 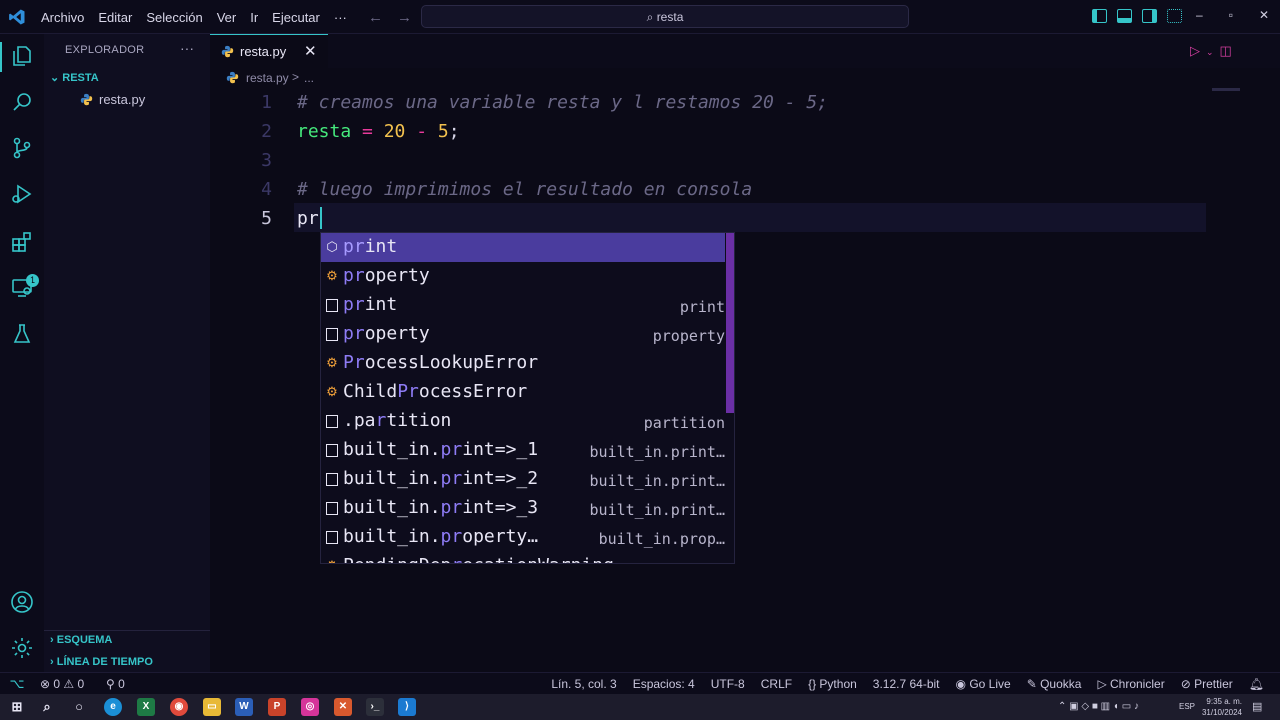 What do you see at coordinates (382, 17) in the screenshot?
I see `back-arrow-icon: ←` at bounding box center [382, 17].